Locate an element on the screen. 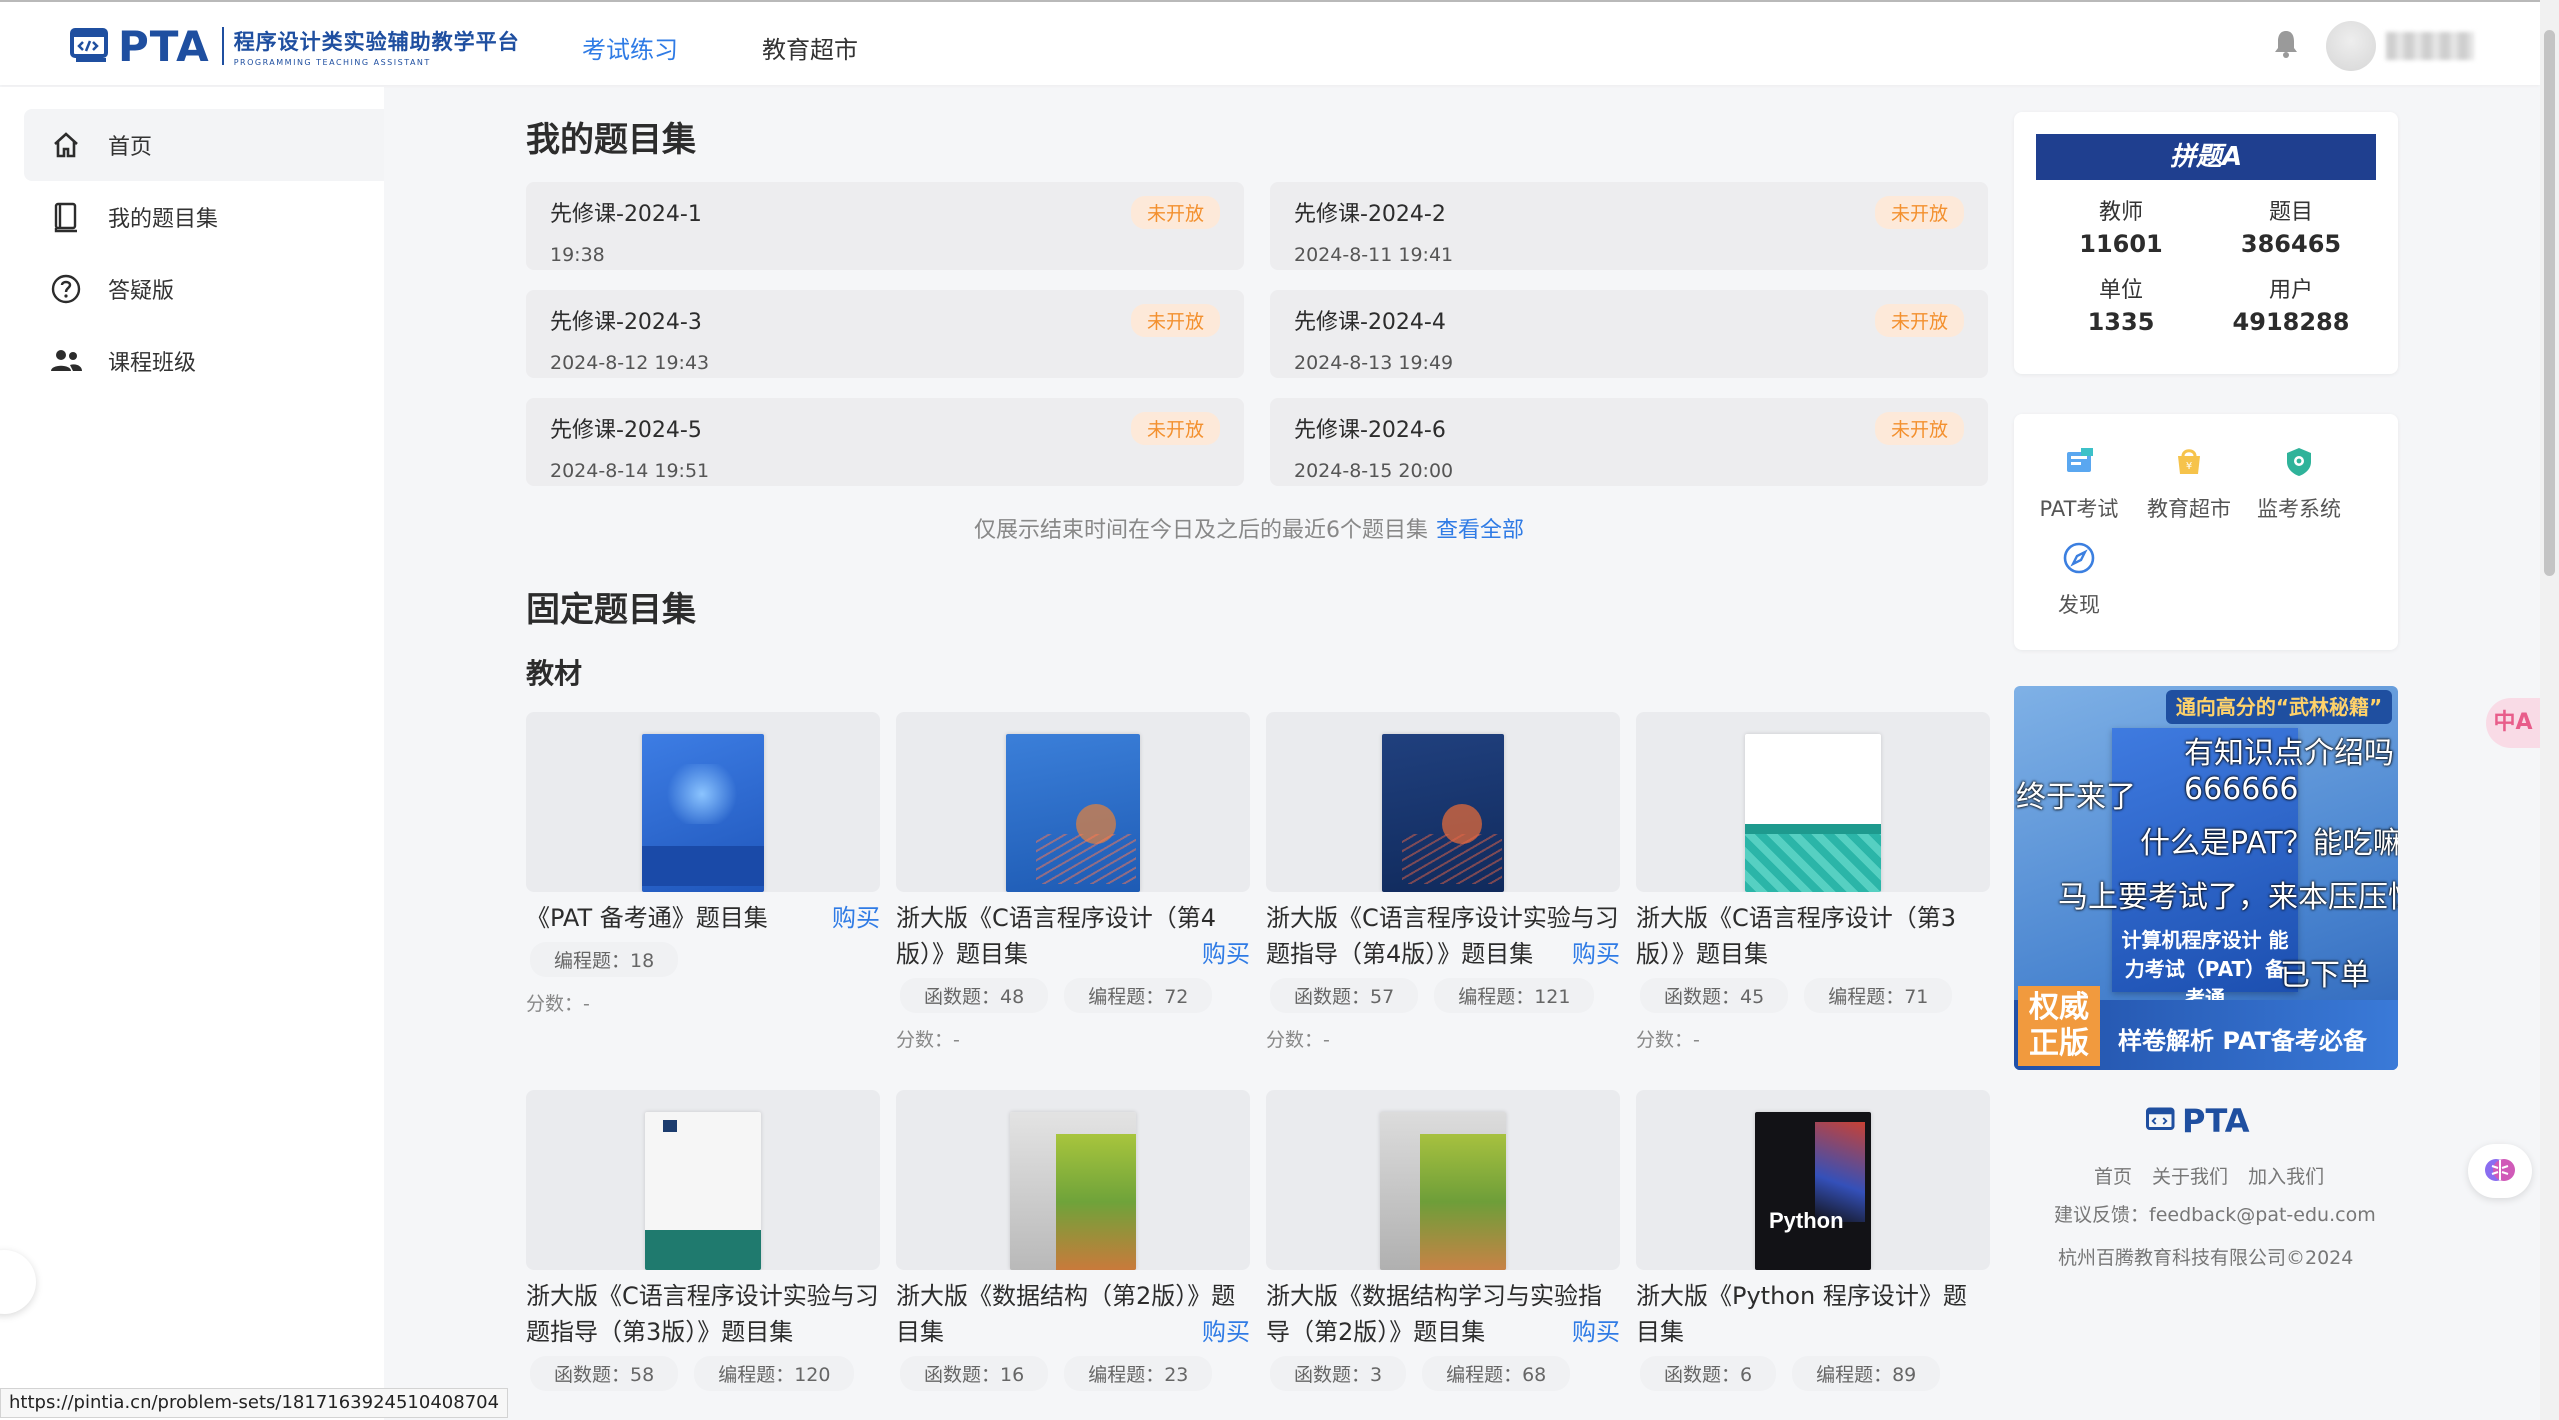 The width and height of the screenshot is (2559, 1420). footer-logo: PTA is located at coordinates (2198, 1121).